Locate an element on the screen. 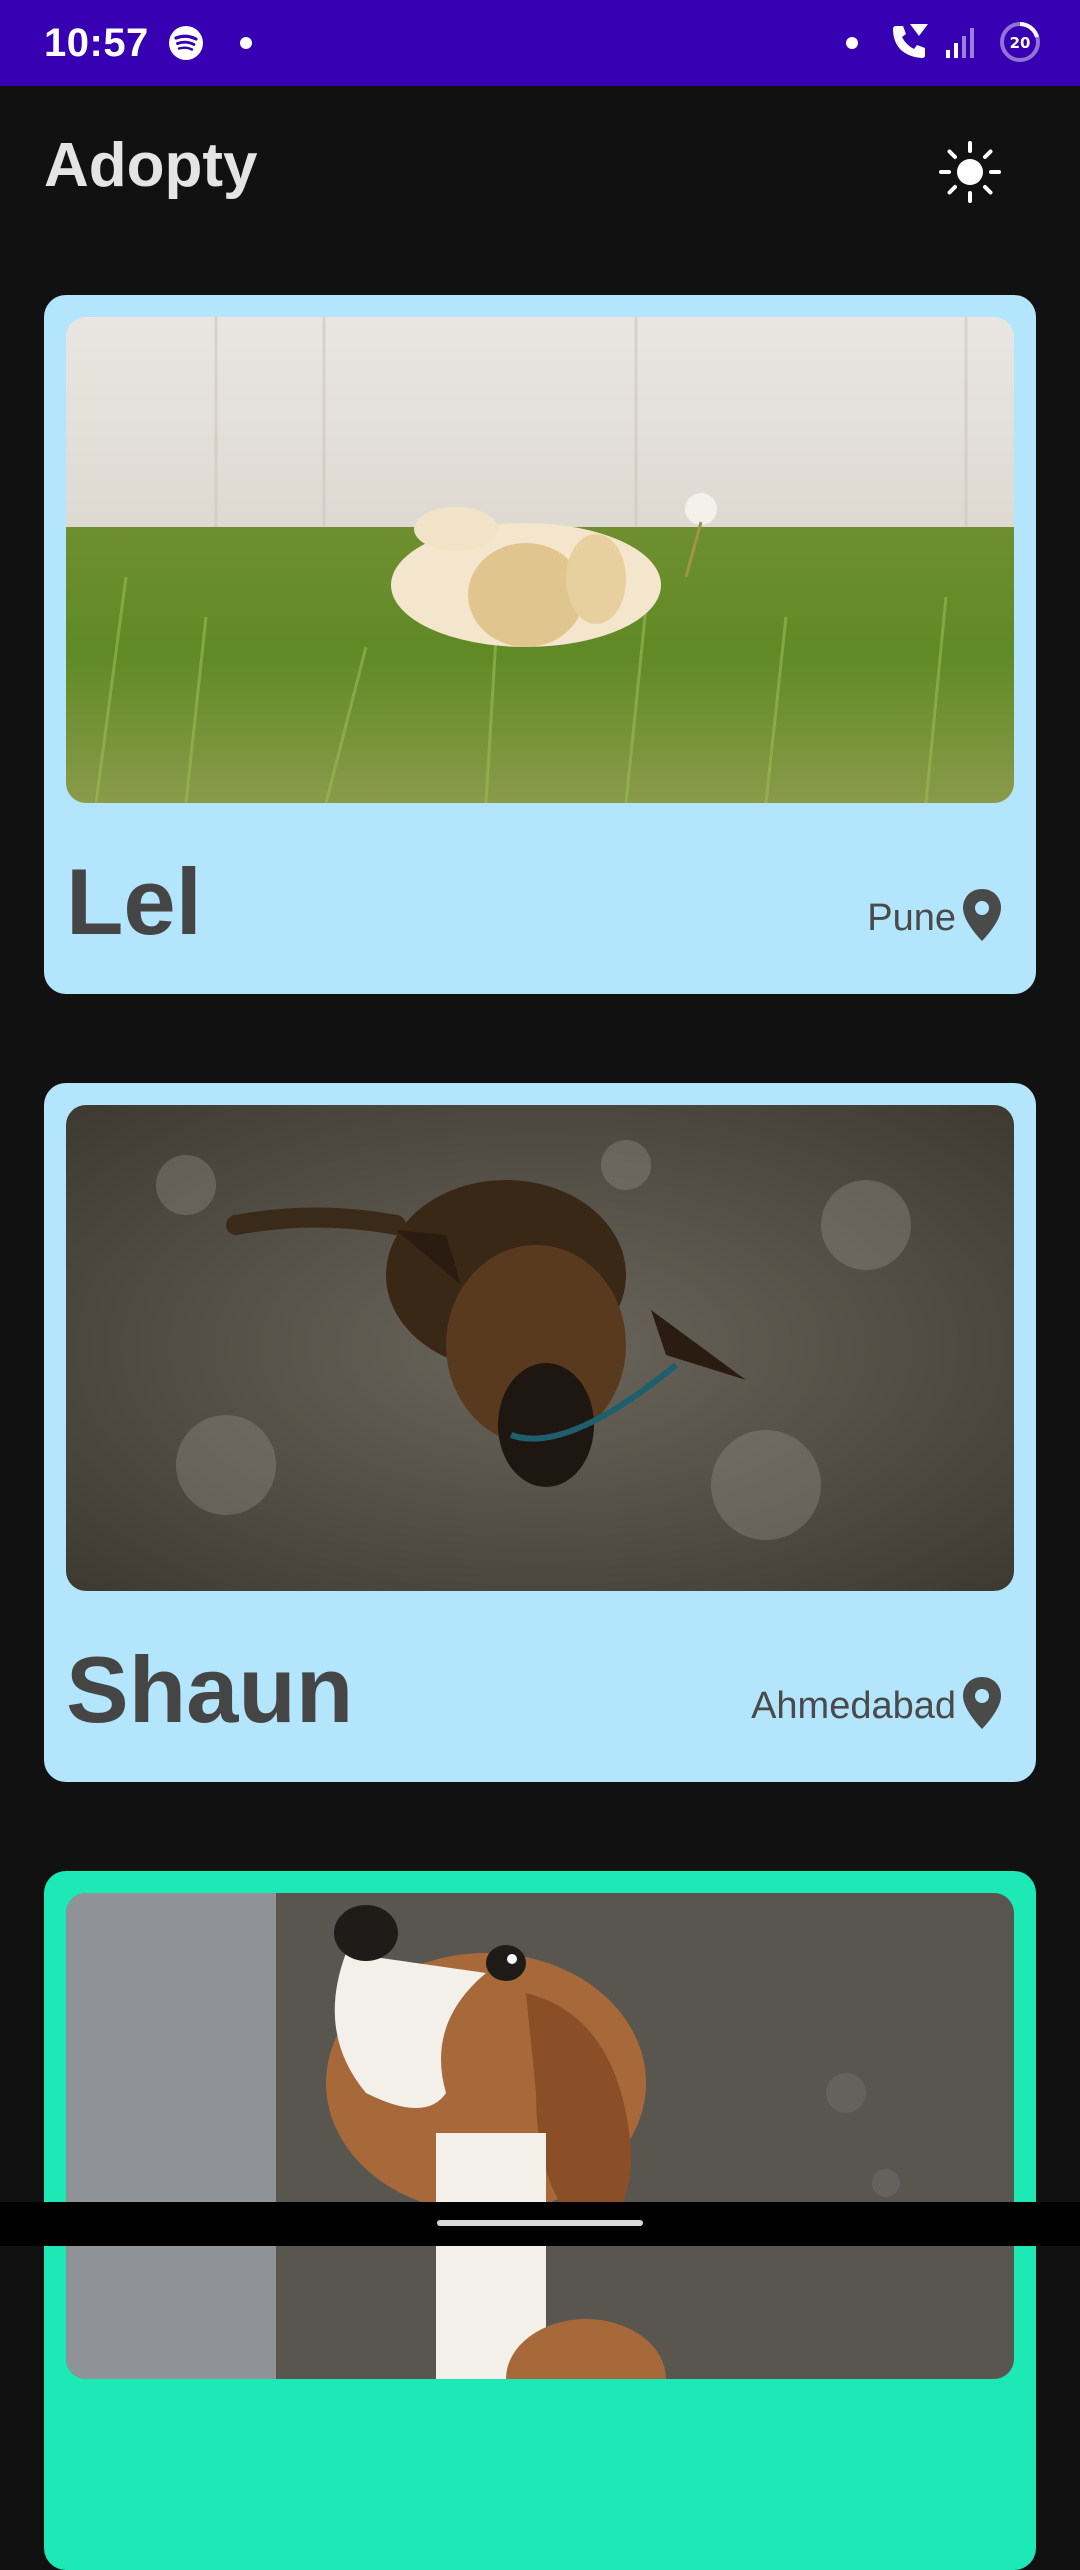 The image size is (1080, 2570). pet-name: Shaun is located at coordinates (210, 1689).